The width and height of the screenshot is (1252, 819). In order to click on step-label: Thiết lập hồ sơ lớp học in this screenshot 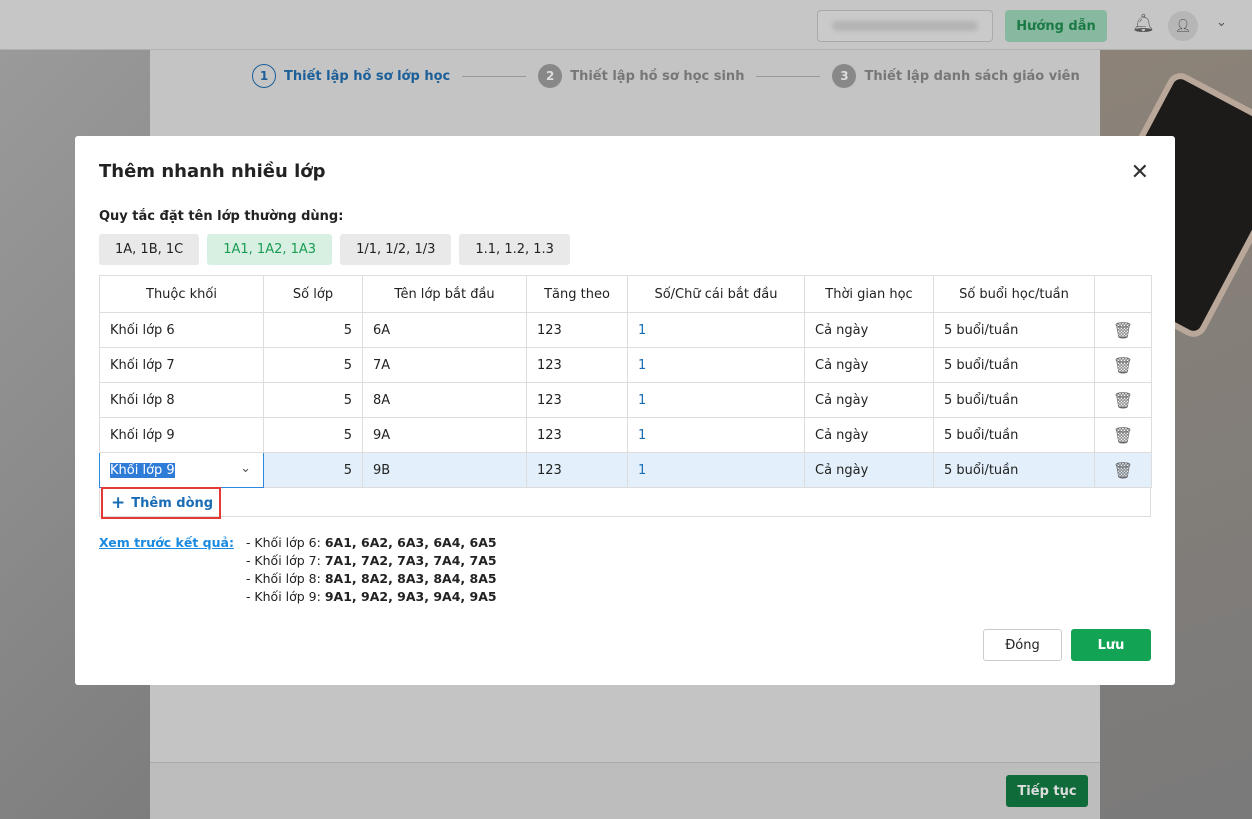, I will do `click(367, 76)`.